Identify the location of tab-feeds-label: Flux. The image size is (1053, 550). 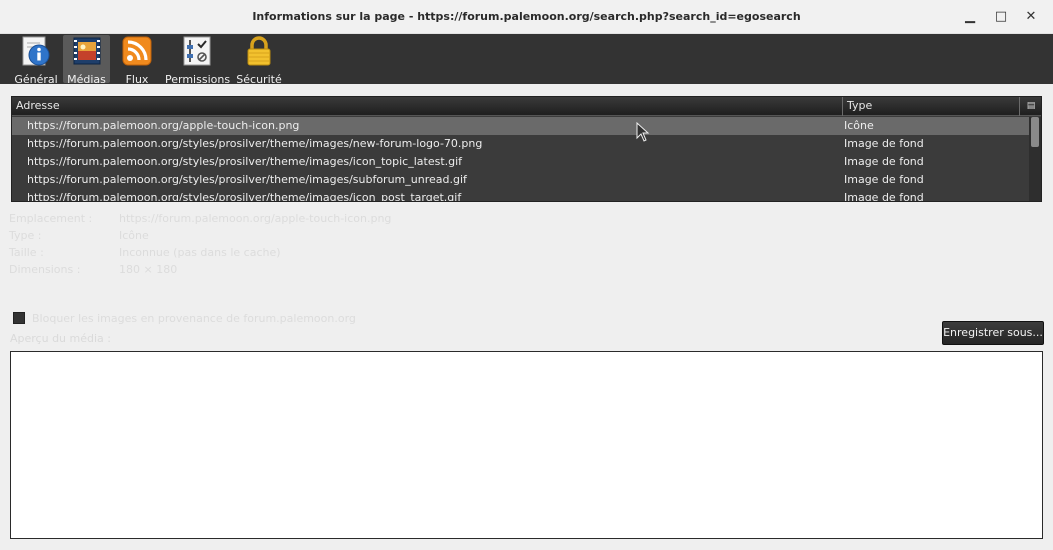
(137, 79).